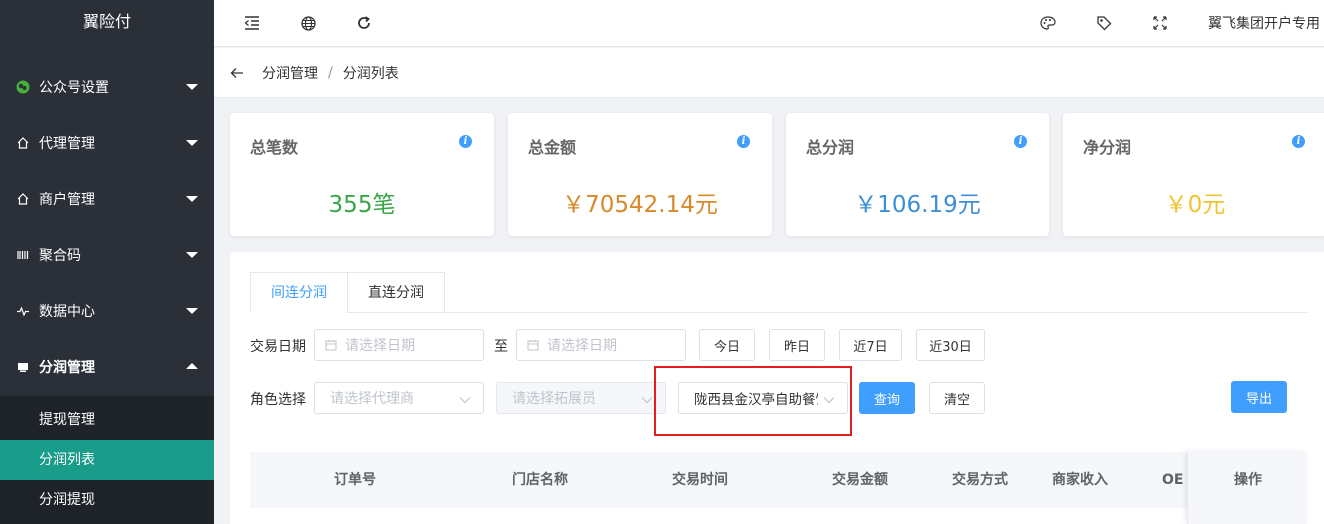 The height and width of the screenshot is (524, 1324). What do you see at coordinates (552, 147) in the screenshot?
I see `stat-title: 总金额` at bounding box center [552, 147].